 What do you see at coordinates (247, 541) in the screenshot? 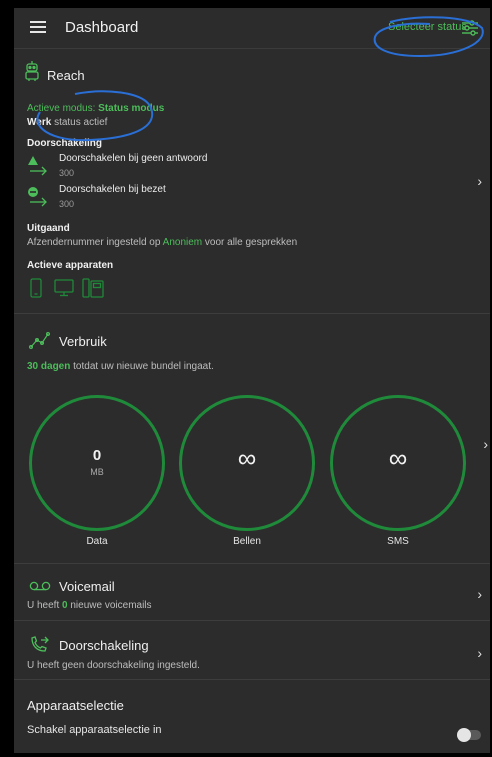
I see `calls-meter-label: Bellen` at bounding box center [247, 541].